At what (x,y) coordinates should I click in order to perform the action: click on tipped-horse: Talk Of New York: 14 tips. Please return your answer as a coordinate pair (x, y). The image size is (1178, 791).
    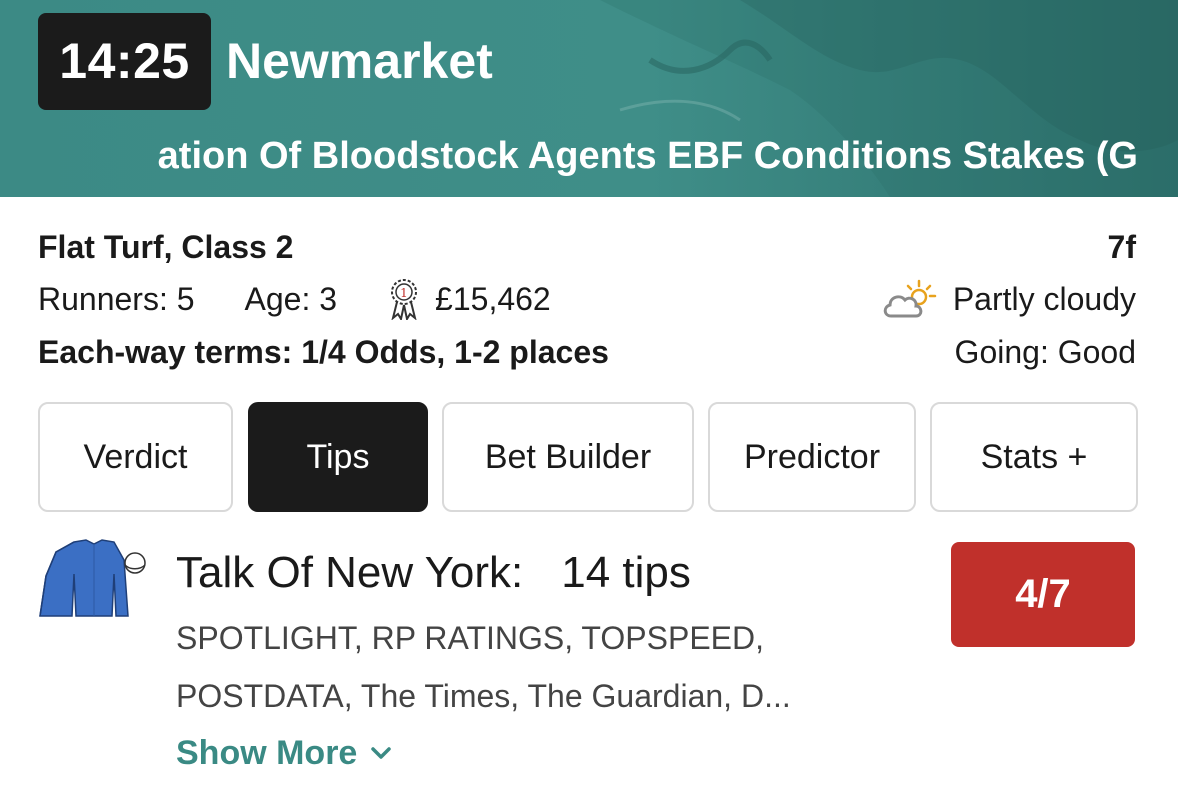
    Looking at the image, I should click on (433, 573).